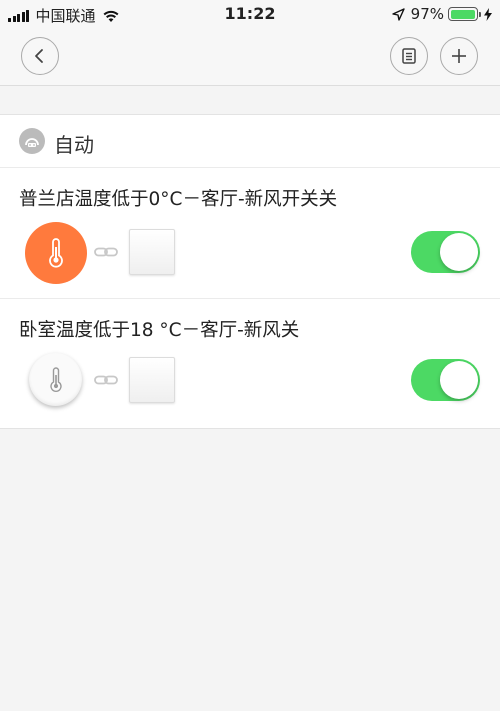 Image resolution: width=500 pixels, height=711 pixels. Describe the element at coordinates (398, 14) in the screenshot. I see `location-arrow-icon` at that location.